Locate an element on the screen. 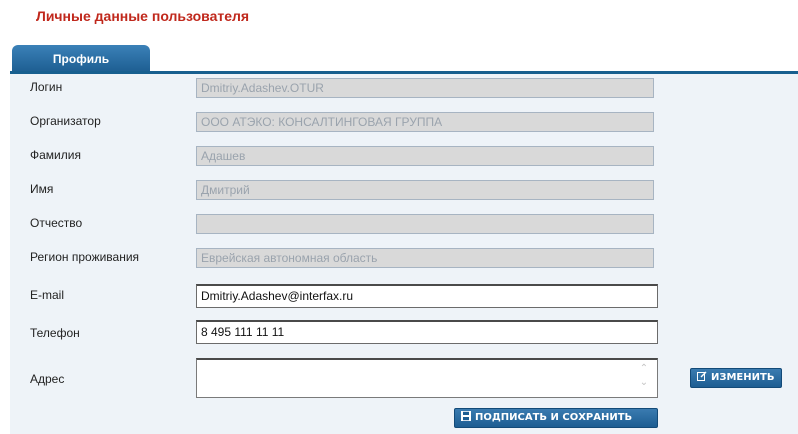 This screenshot has height=434, width=798. scroll-up-icon: ⌃ is located at coordinates (644, 369).